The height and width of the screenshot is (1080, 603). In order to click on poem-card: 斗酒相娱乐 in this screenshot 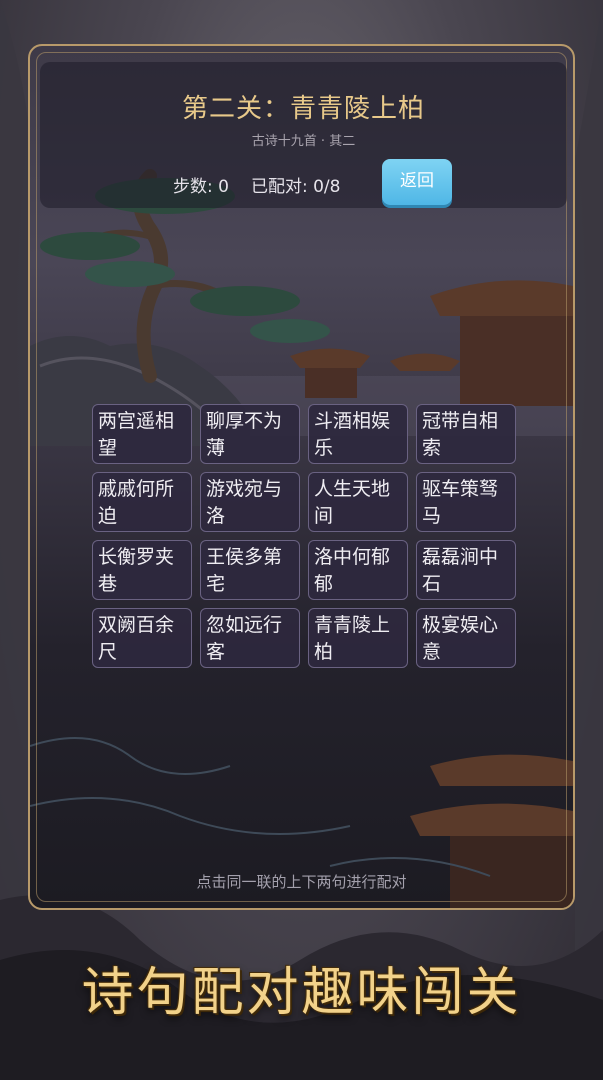, I will do `click(358, 434)`.